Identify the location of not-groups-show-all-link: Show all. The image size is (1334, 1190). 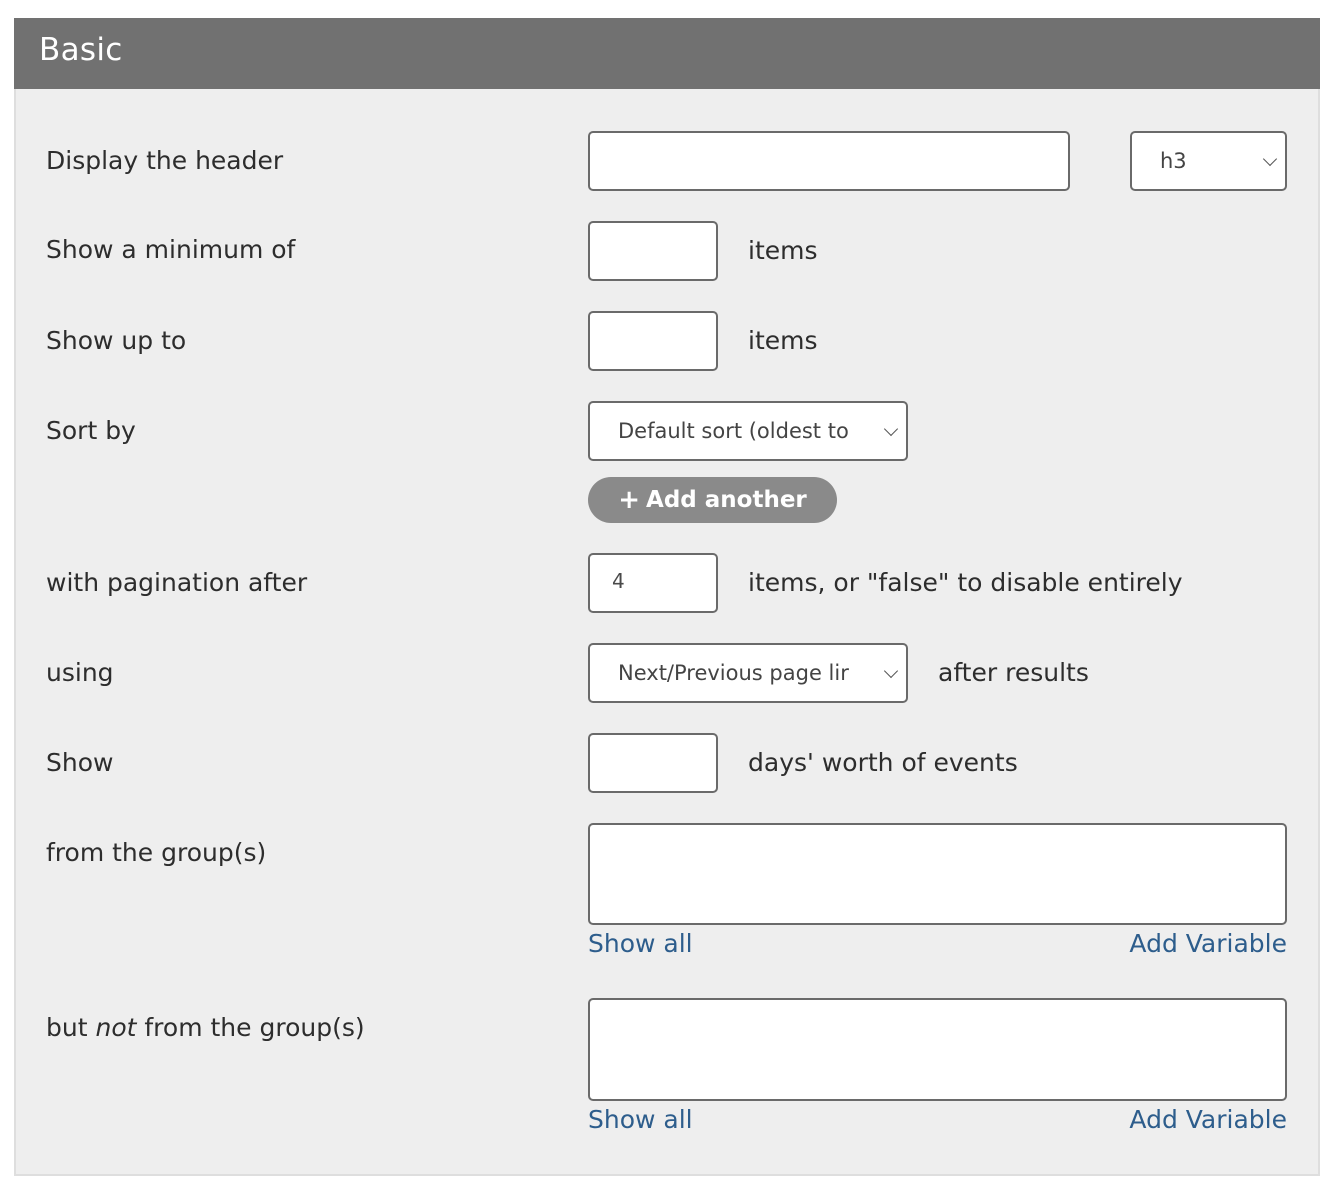
(640, 1119).